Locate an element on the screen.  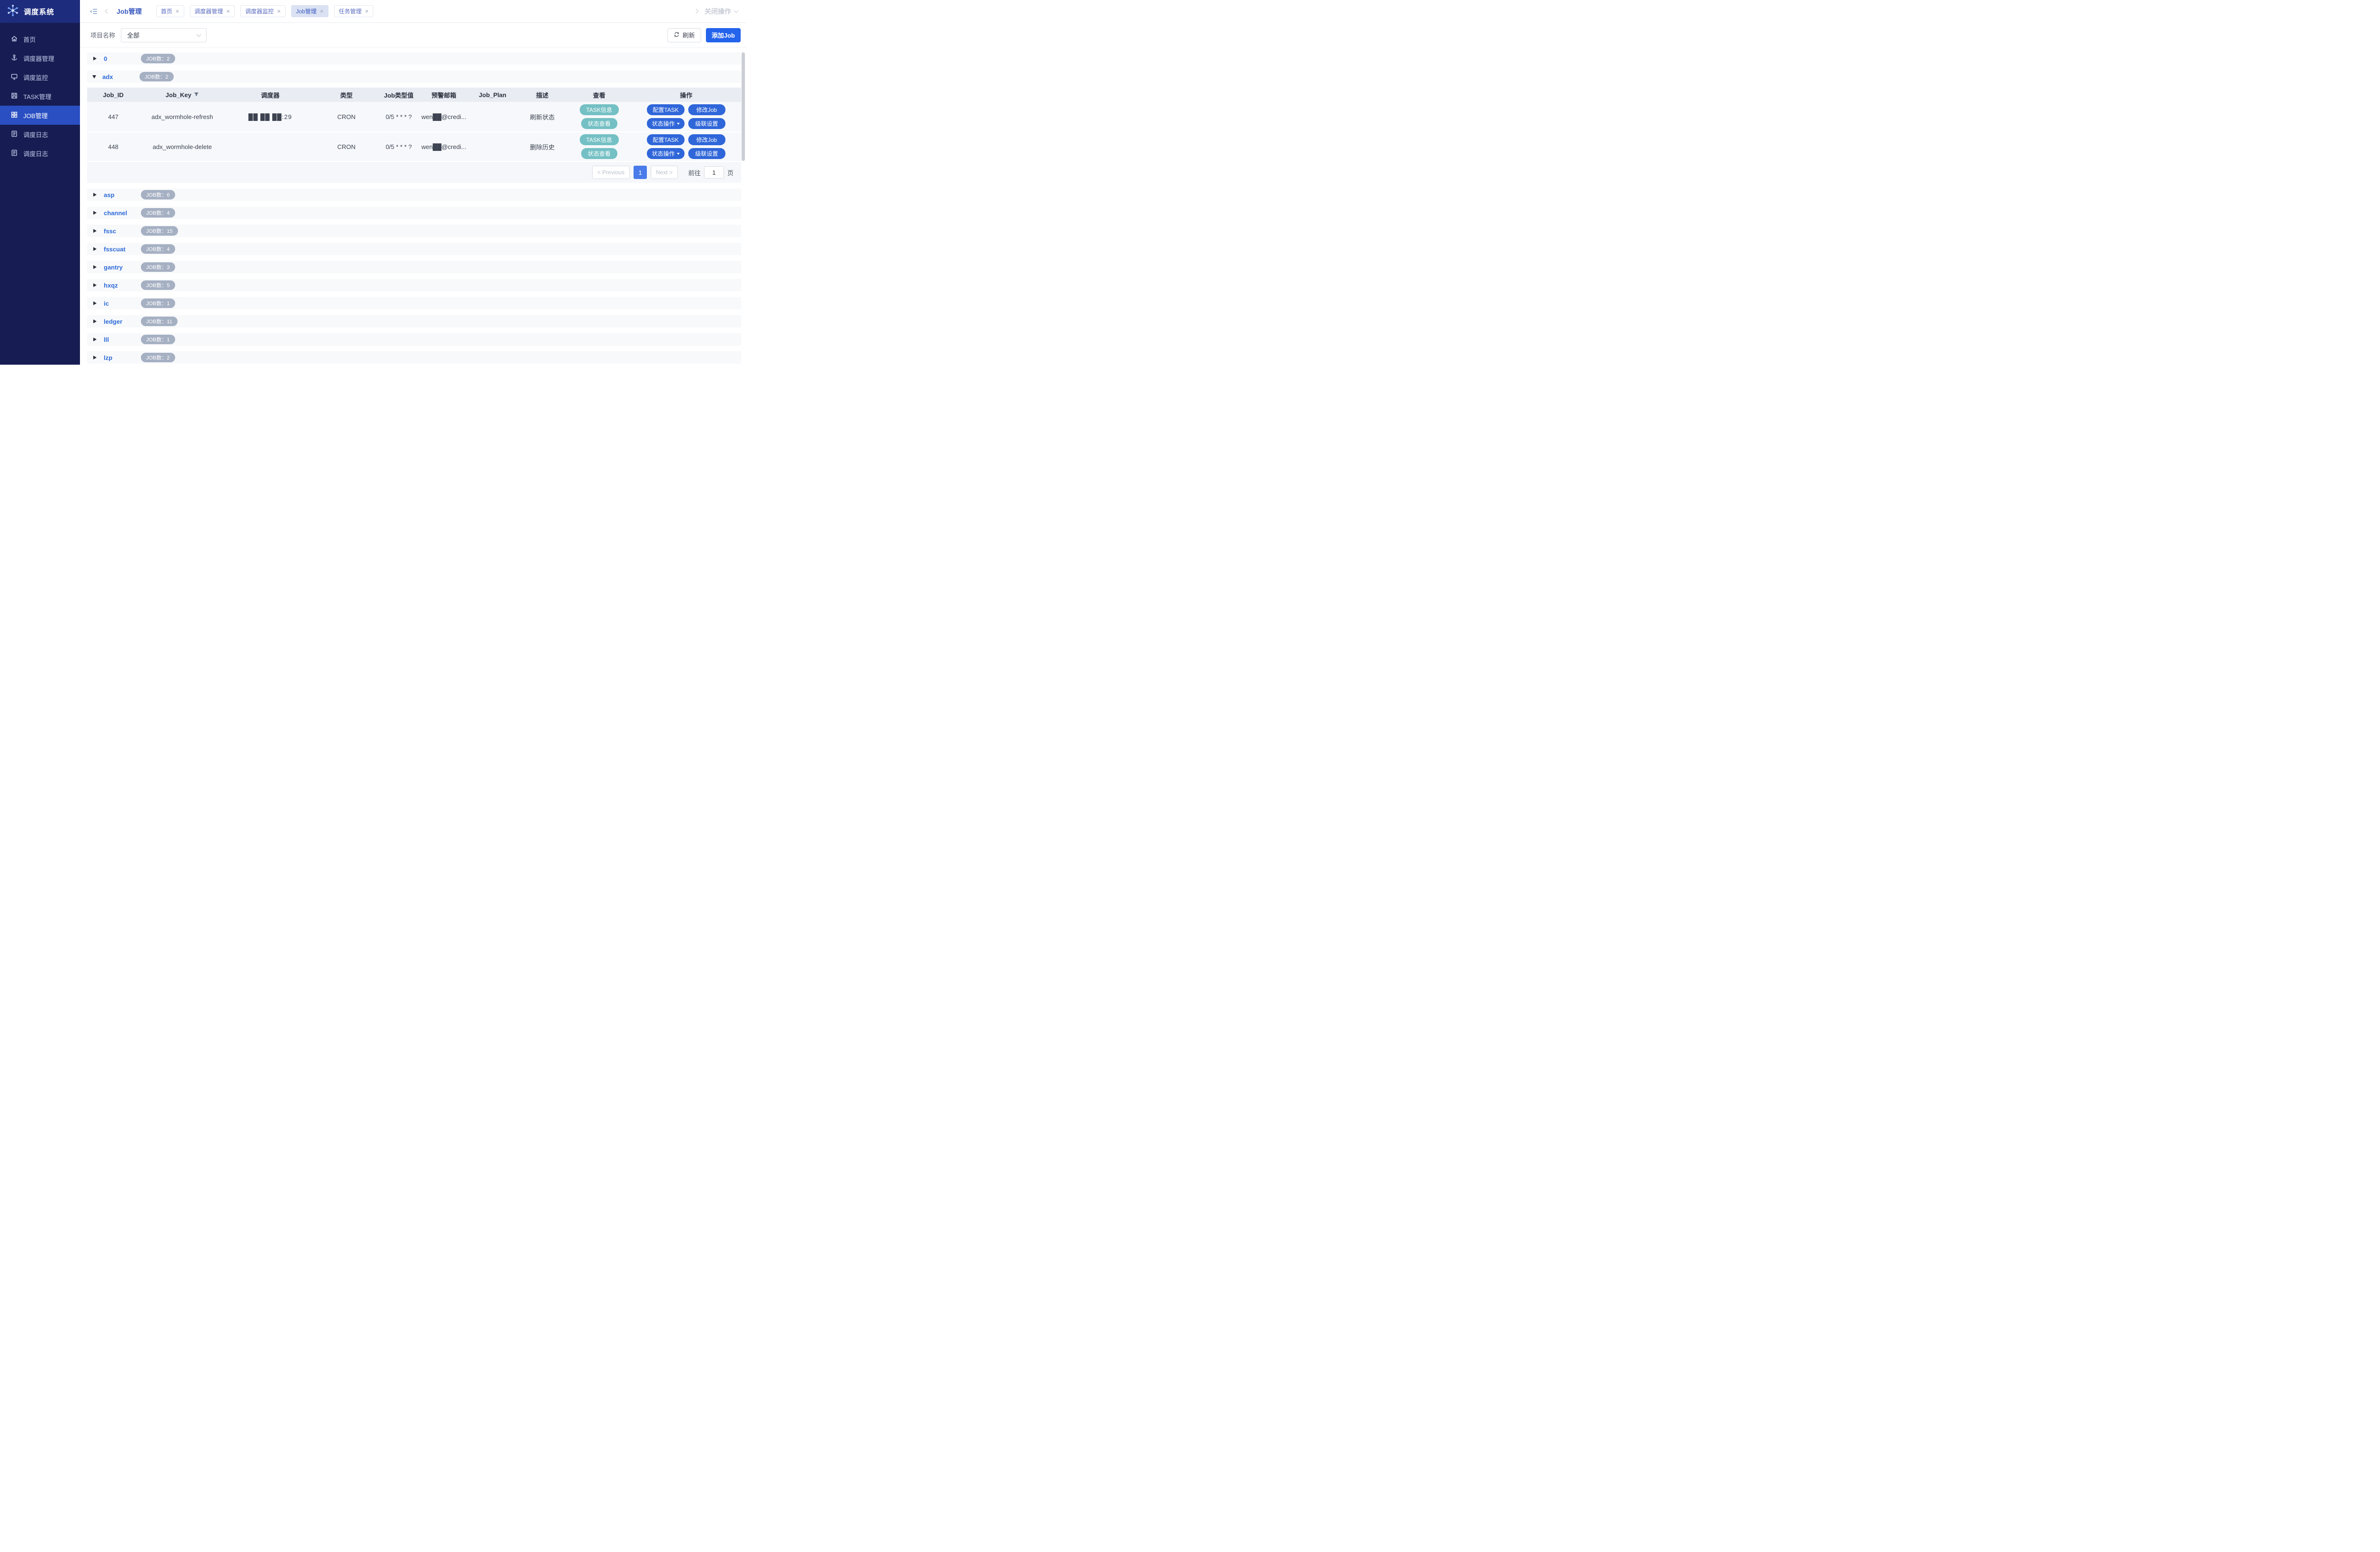
sidebar-item-schedule-log-1: 调度日志 is located at coordinates (40, 134).